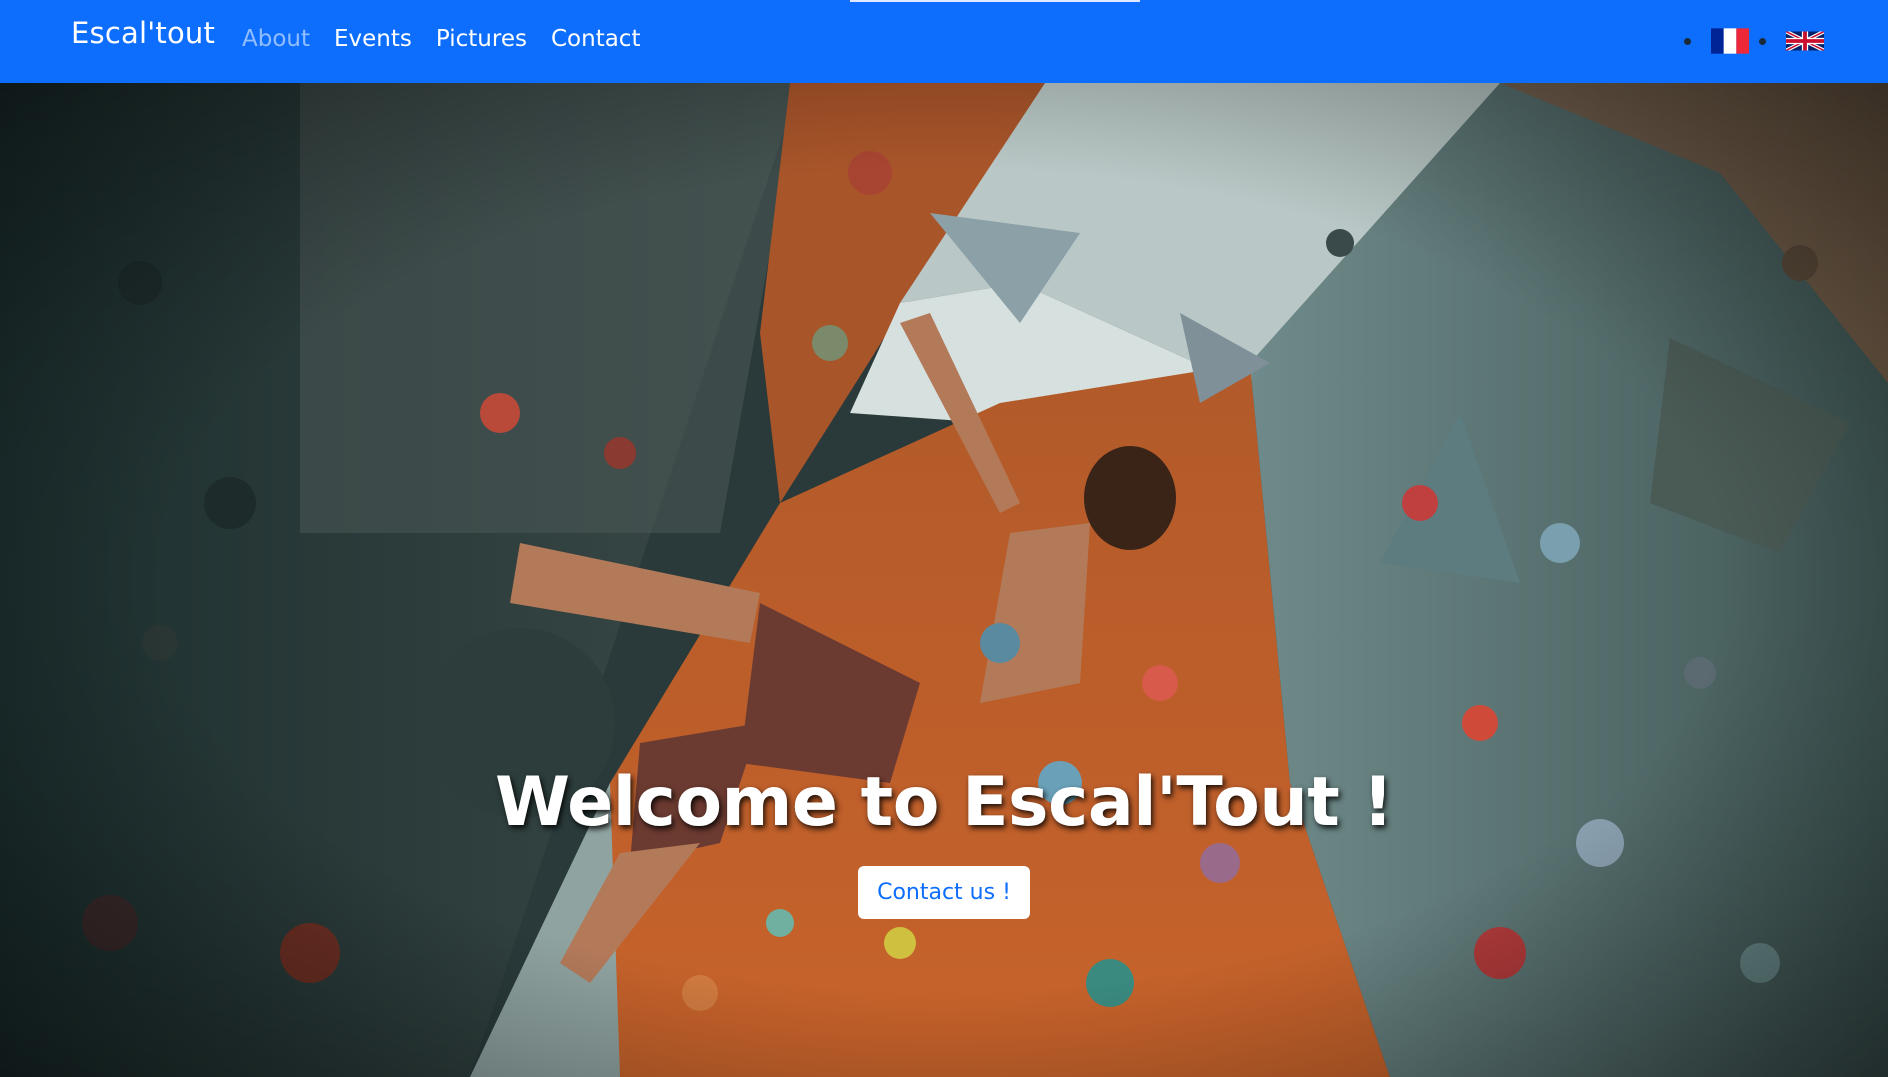 The image size is (1888, 1077). What do you see at coordinates (373, 39) in the screenshot?
I see `nav-link-events: Events` at bounding box center [373, 39].